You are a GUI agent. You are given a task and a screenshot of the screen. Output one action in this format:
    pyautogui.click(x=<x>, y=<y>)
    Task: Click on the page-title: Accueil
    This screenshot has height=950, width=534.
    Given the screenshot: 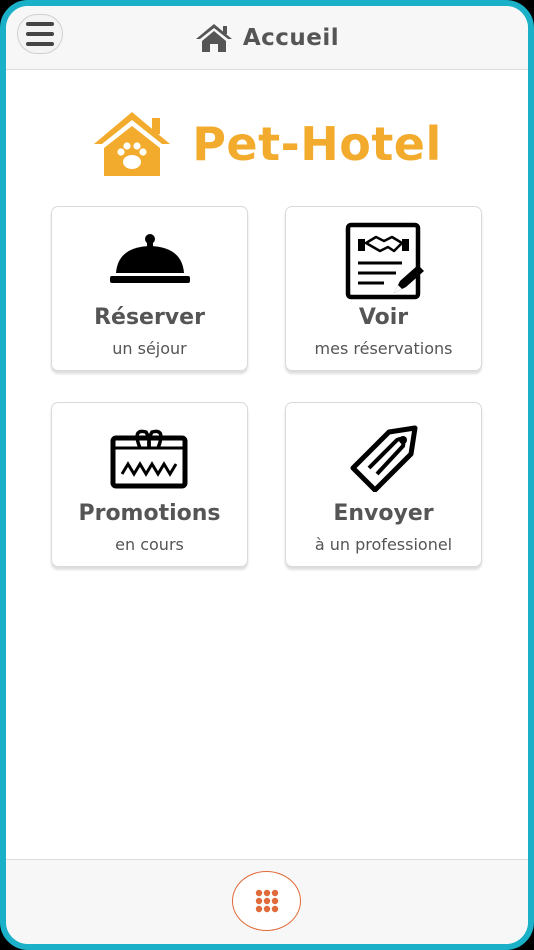 What is the action you would take?
    pyautogui.click(x=291, y=38)
    